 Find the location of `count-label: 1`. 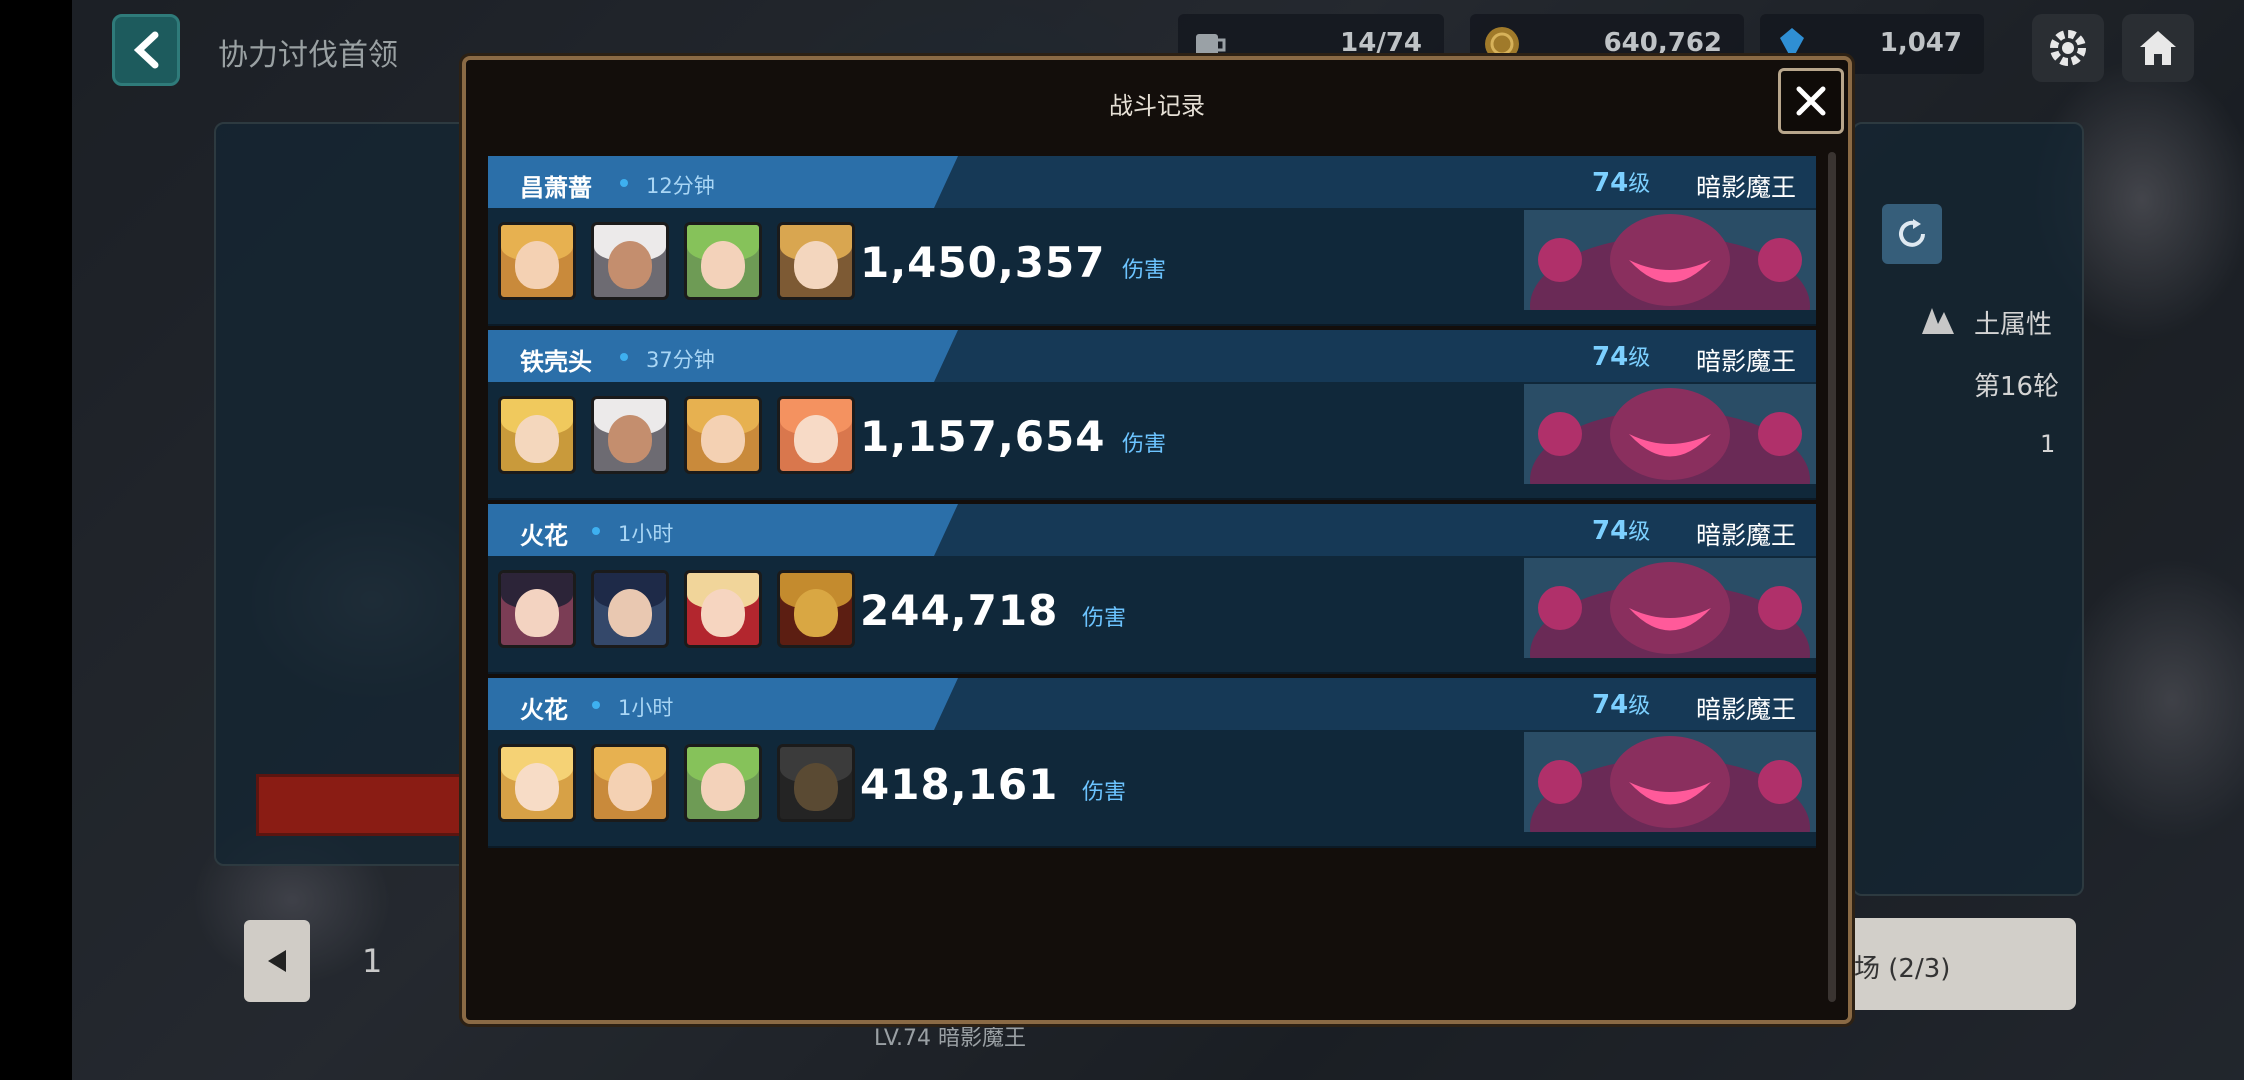

count-label: 1 is located at coordinates (2048, 444).